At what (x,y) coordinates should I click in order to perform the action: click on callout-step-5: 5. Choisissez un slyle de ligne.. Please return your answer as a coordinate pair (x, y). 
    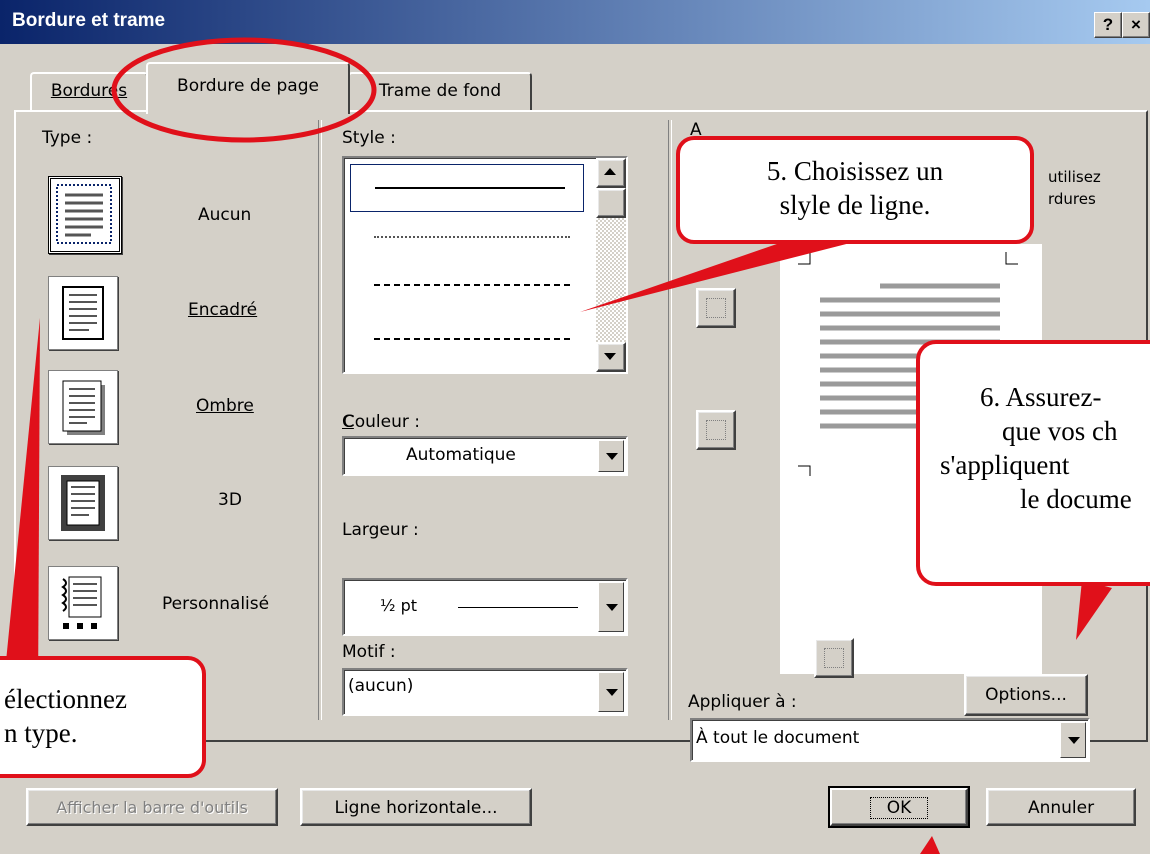
    Looking at the image, I should click on (855, 190).